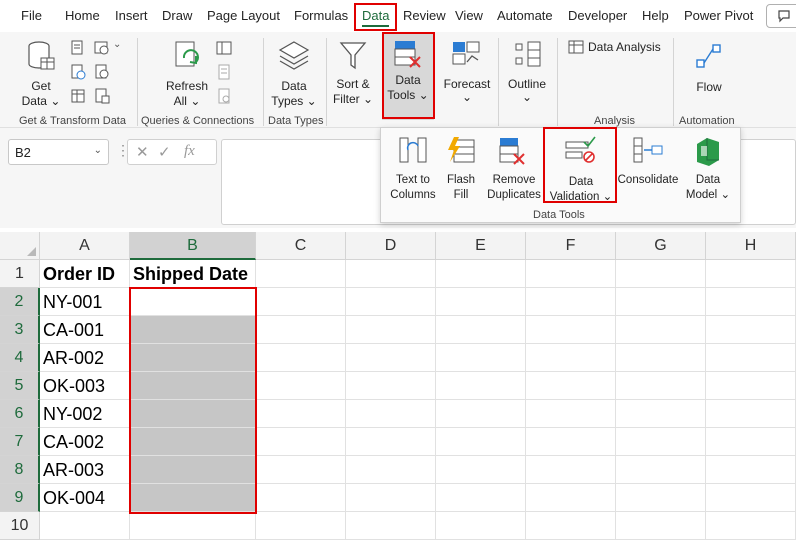 The height and width of the screenshot is (540, 796). What do you see at coordinates (20, 414) in the screenshot?
I see `row-header-6: 6` at bounding box center [20, 414].